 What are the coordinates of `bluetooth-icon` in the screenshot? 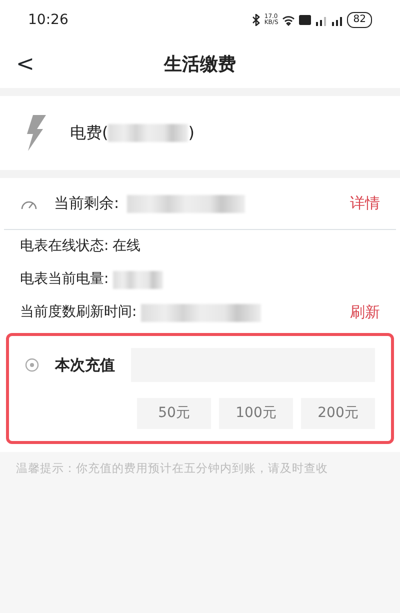 It's located at (256, 20).